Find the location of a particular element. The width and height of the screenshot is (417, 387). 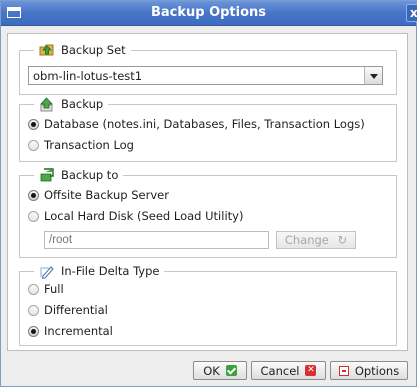

radio-delta-incremental-indicator is located at coordinates (33, 331).